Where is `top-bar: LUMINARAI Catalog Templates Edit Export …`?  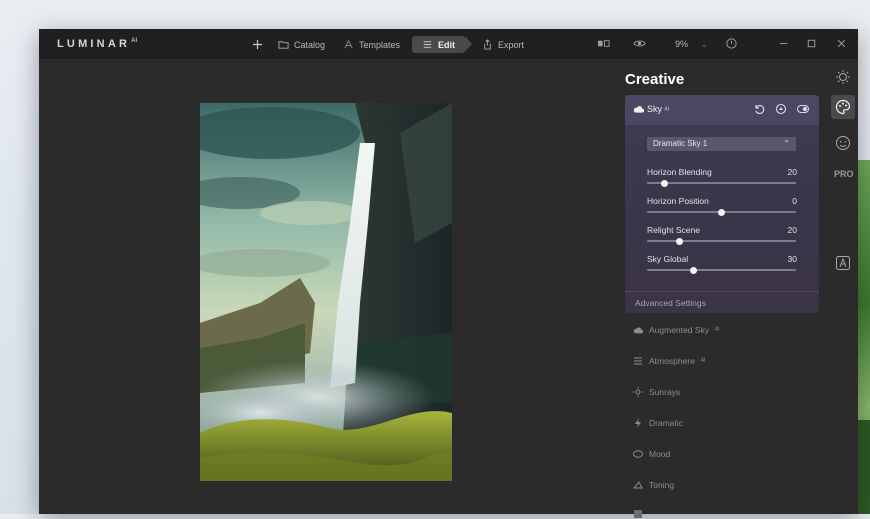 top-bar: LUMINARAI Catalog Templates Edit Export … is located at coordinates (448, 44).